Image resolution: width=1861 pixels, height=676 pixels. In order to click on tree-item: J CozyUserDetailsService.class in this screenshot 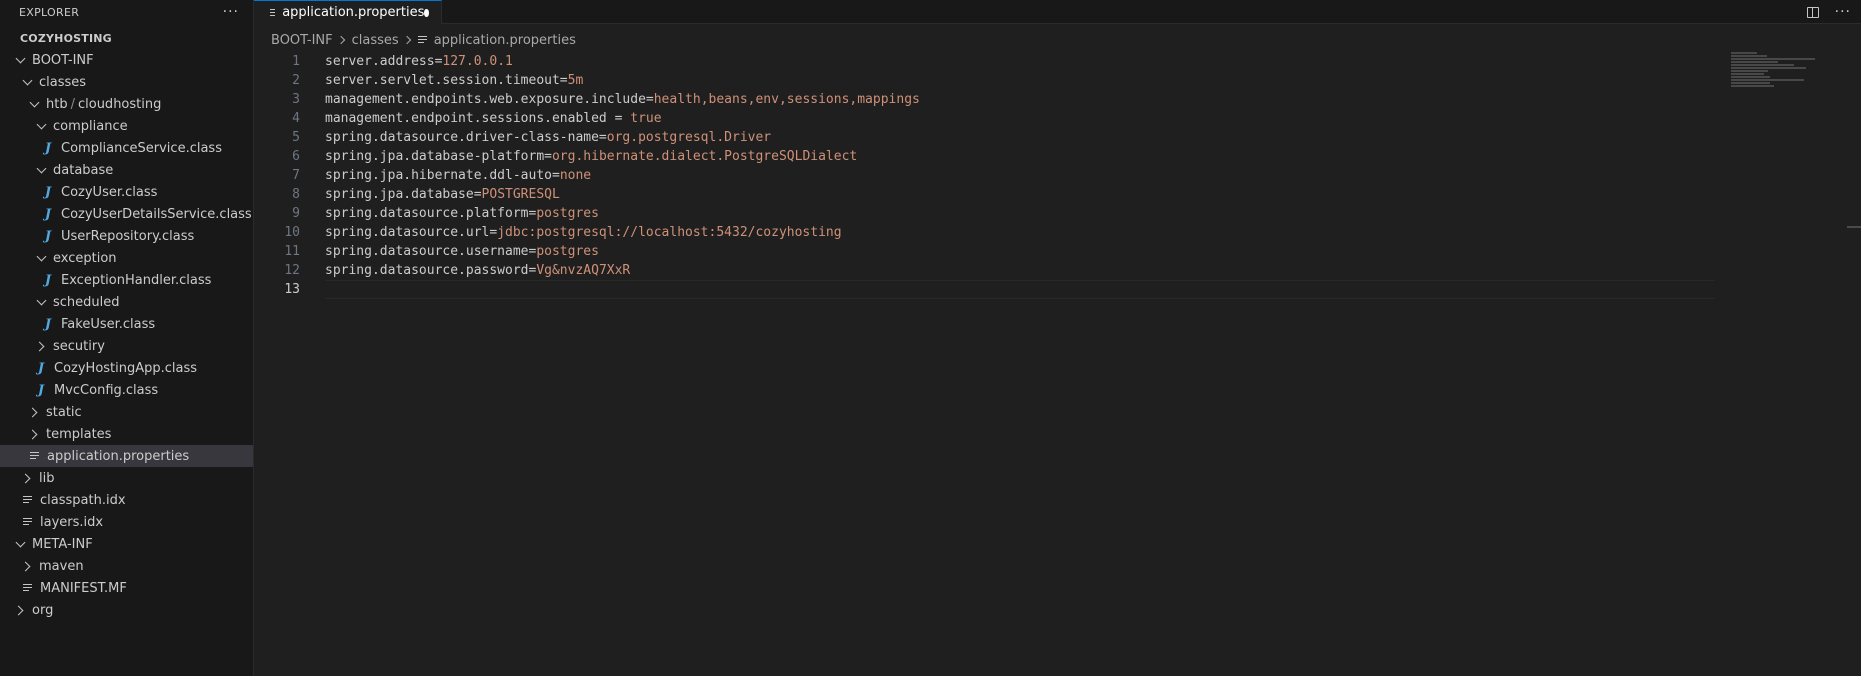, I will do `click(126, 214)`.